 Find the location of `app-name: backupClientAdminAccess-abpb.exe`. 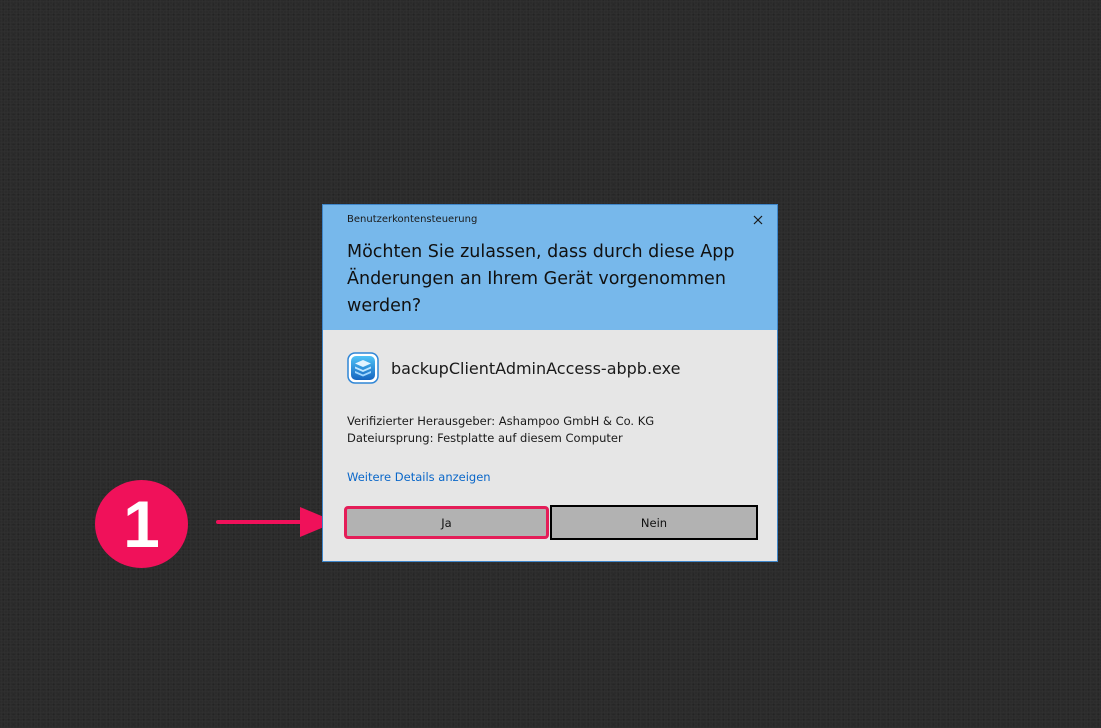

app-name: backupClientAdminAccess-abpb.exe is located at coordinates (536, 368).